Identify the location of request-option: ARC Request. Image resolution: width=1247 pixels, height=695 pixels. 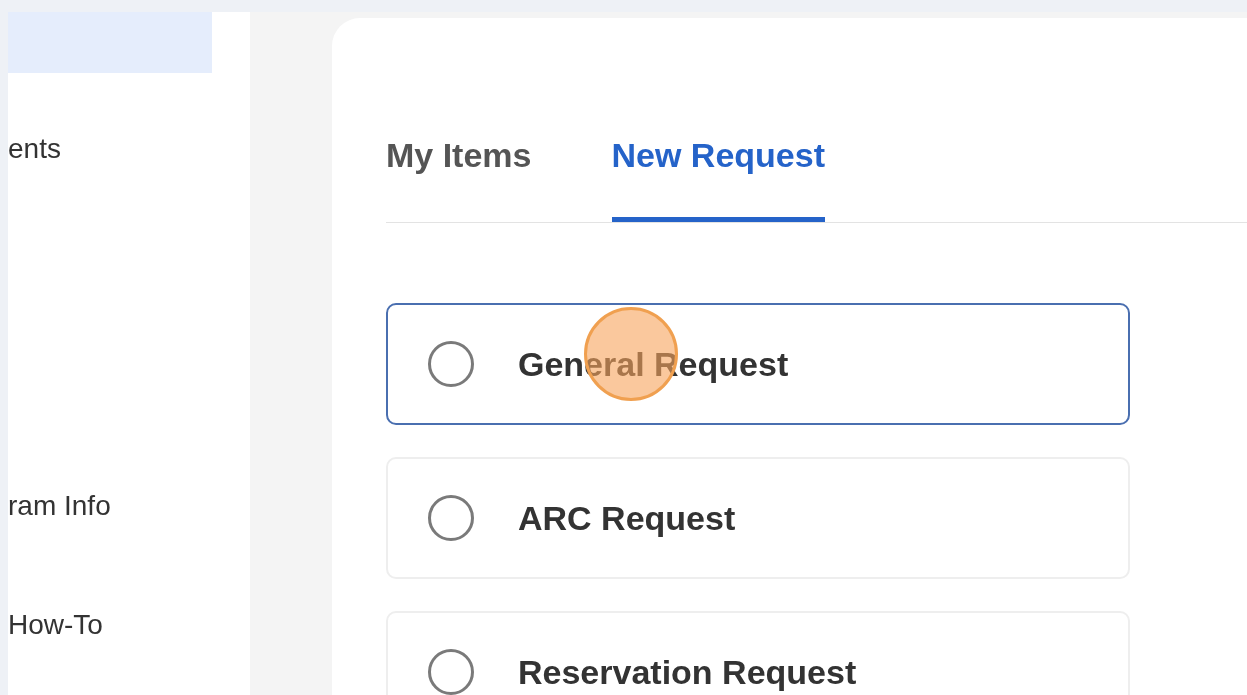
(758, 518).